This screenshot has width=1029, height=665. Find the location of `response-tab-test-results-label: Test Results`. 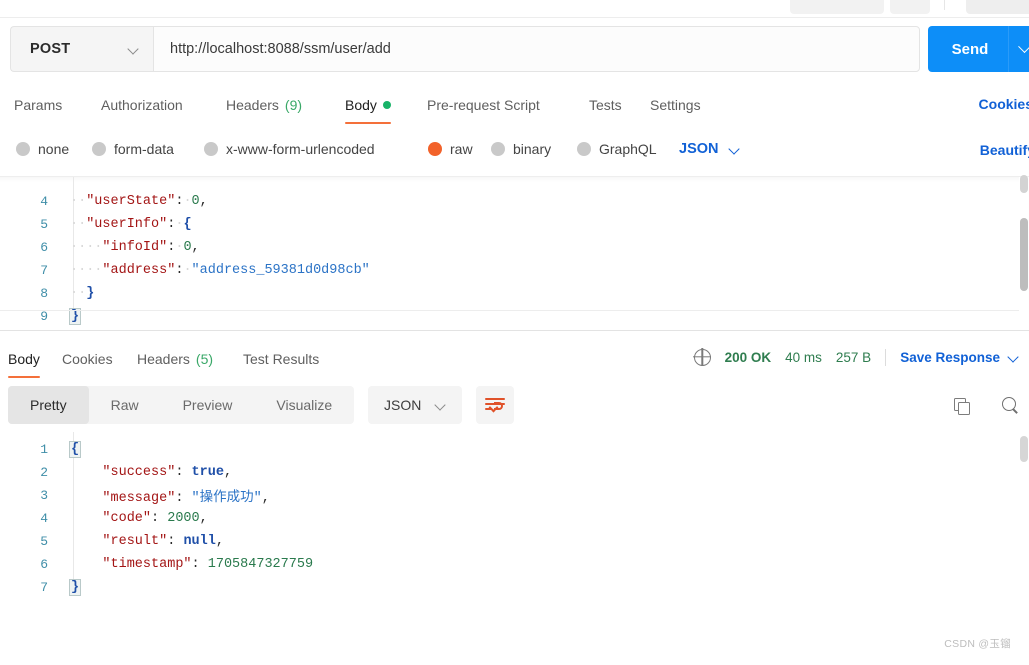

response-tab-test-results-label: Test Results is located at coordinates (281, 358).